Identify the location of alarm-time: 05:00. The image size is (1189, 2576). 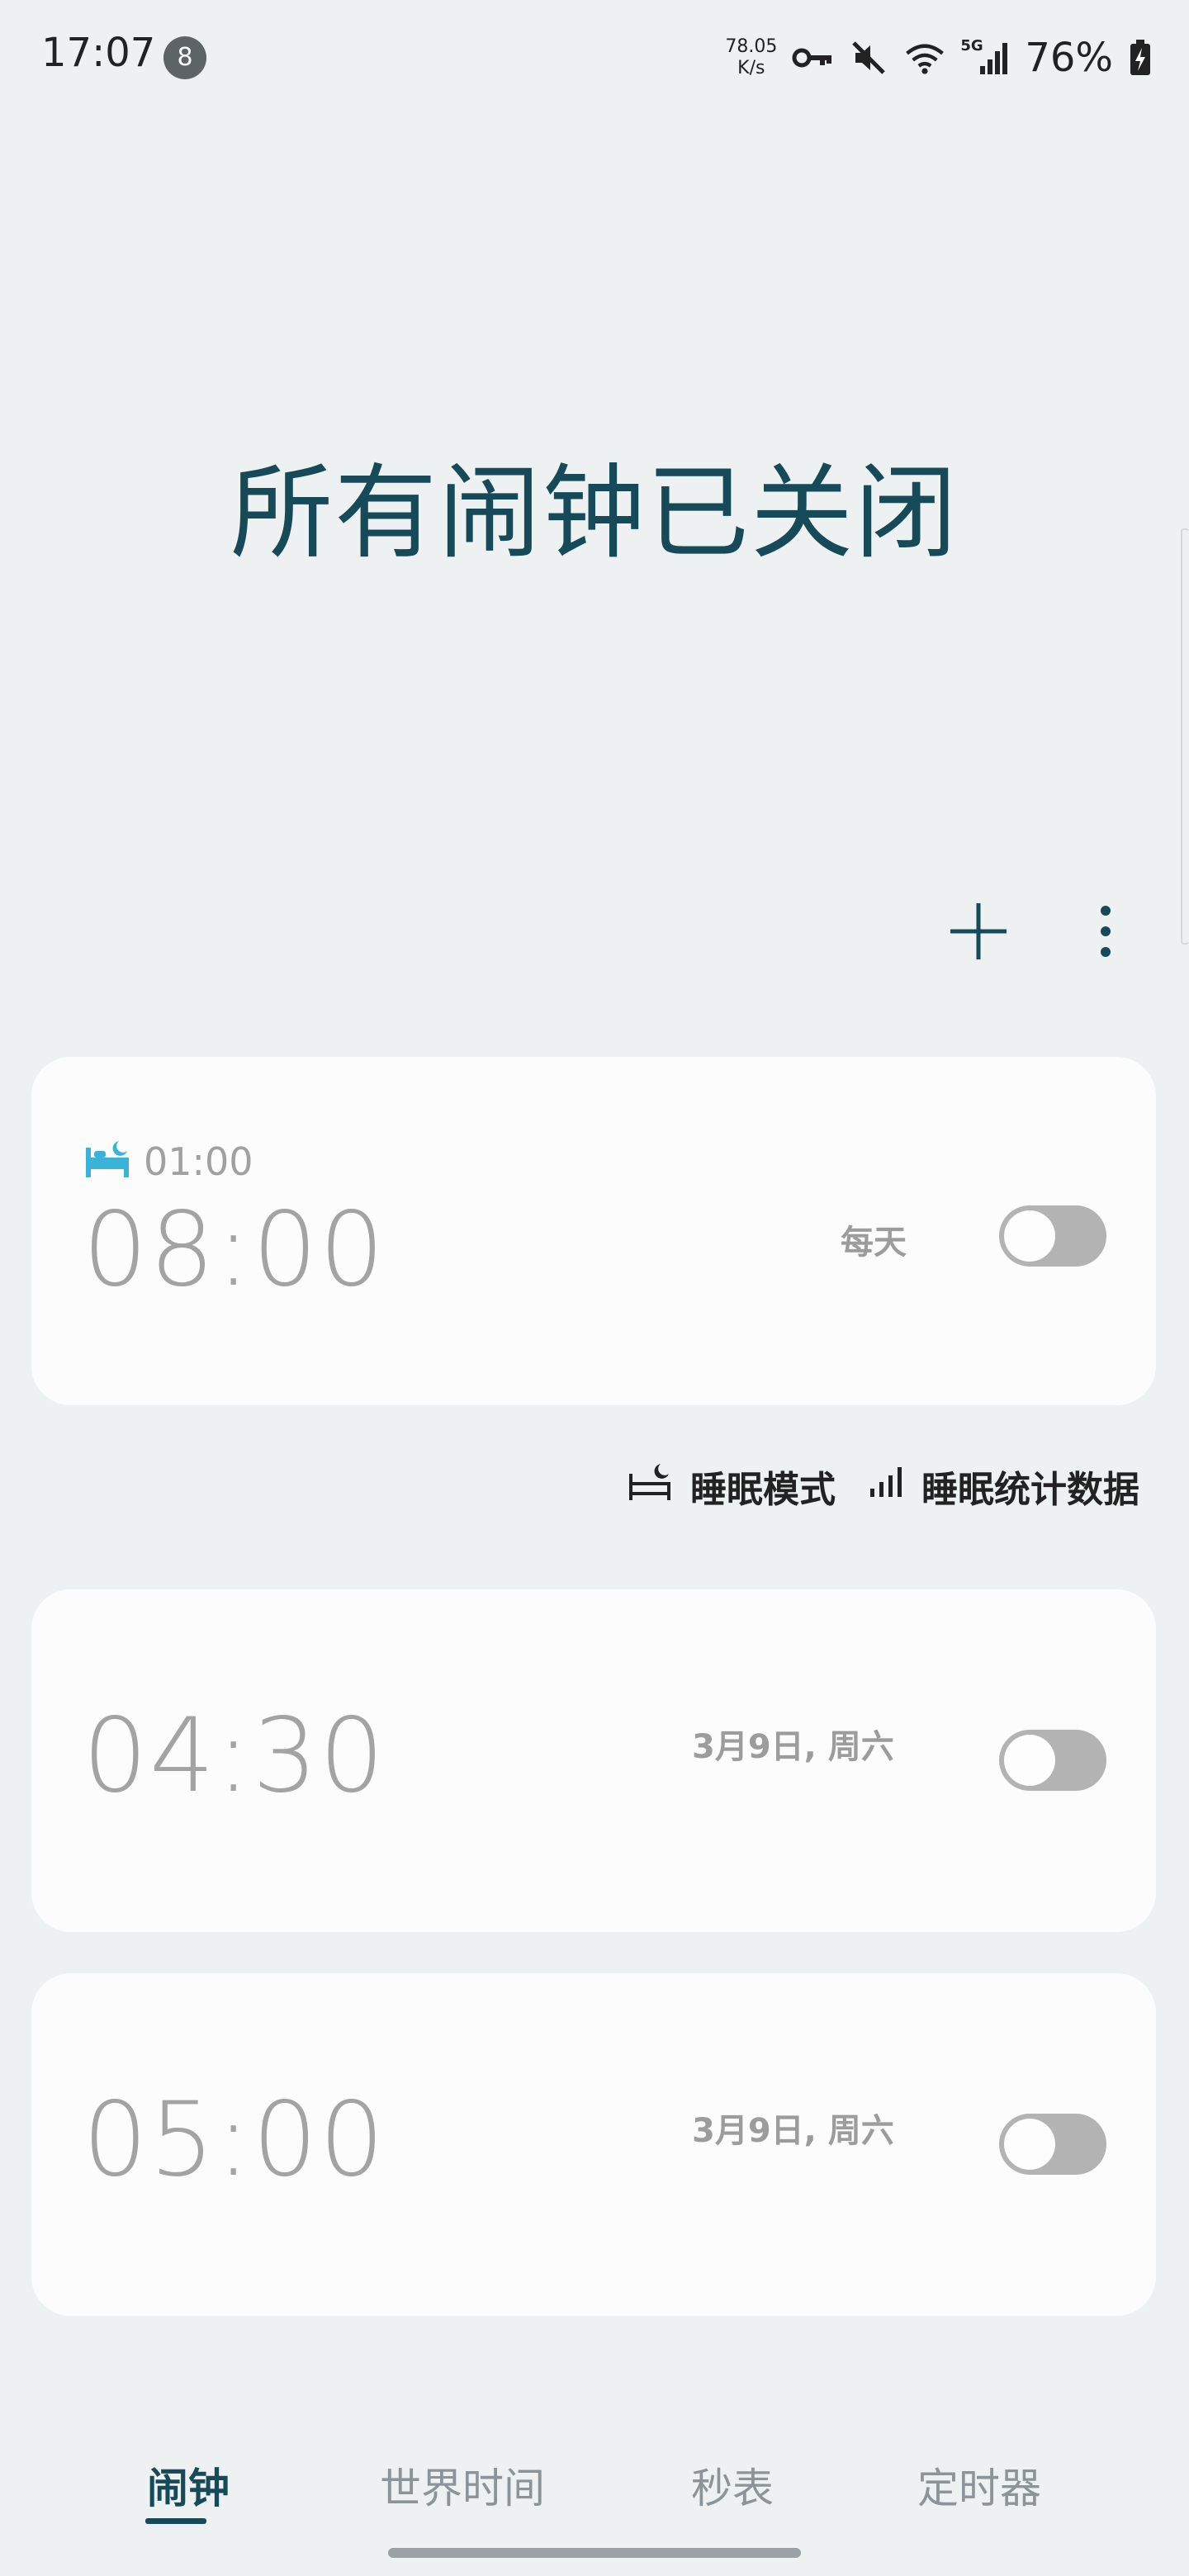
(234, 2140).